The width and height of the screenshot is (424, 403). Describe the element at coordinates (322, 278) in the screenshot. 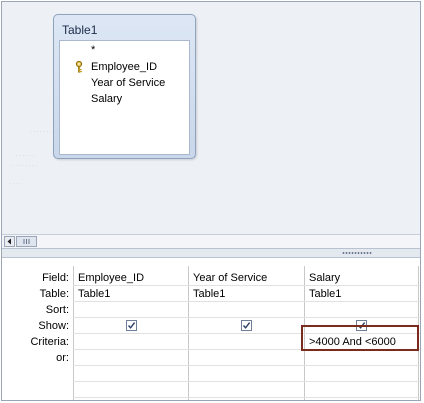

I see `field-cell-salary: Salary` at that location.